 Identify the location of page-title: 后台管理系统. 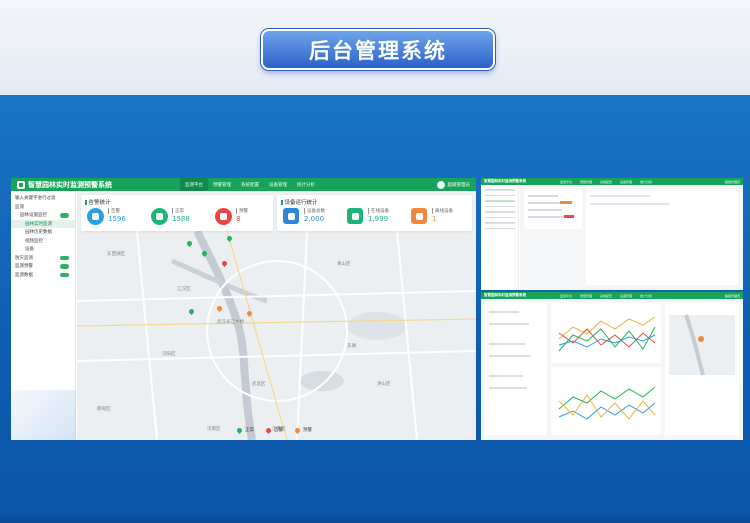
(378, 49).